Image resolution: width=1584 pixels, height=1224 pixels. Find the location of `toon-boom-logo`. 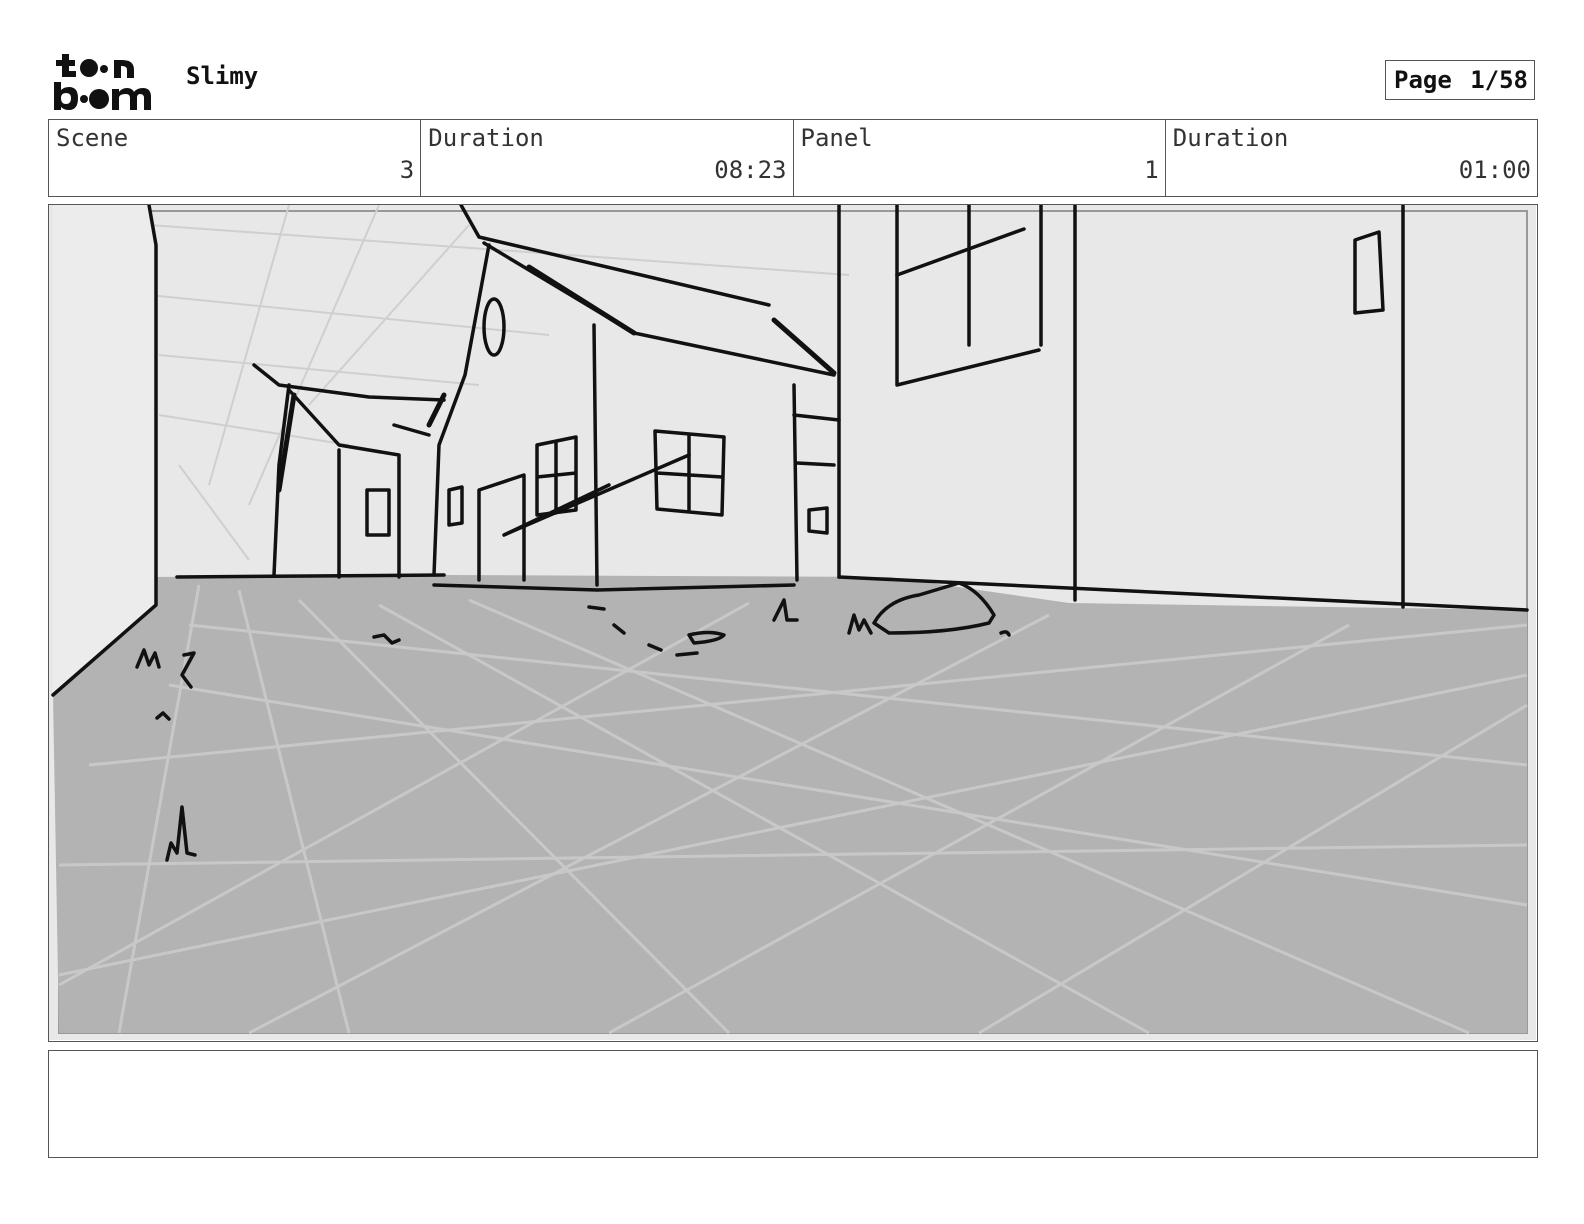

toon-boom-logo is located at coordinates (108, 82).